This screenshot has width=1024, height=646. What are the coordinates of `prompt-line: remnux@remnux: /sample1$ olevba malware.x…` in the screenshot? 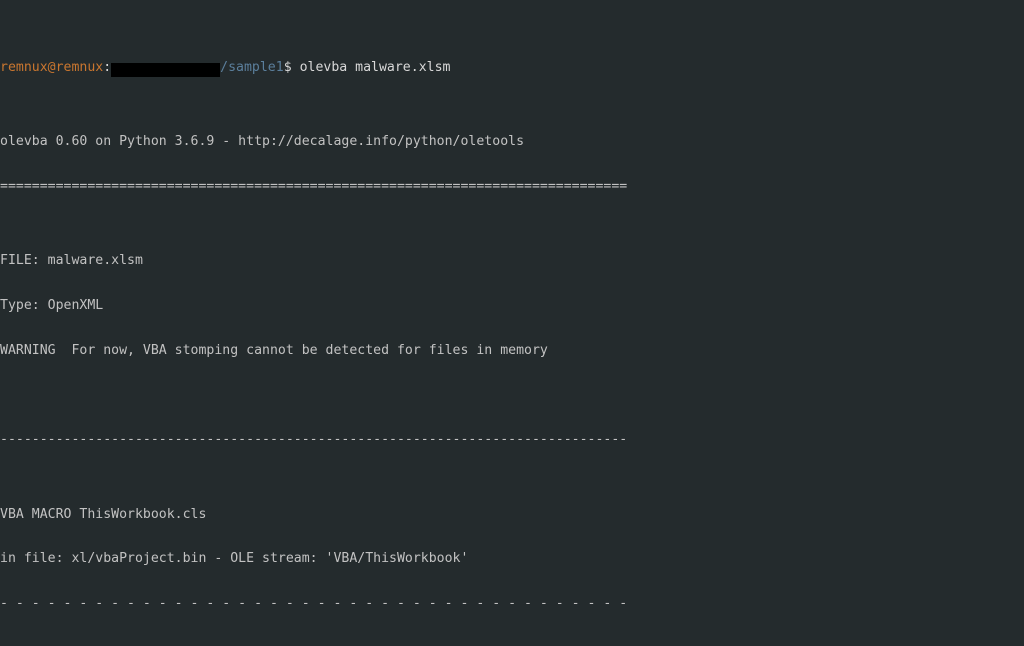 It's located at (512, 68).